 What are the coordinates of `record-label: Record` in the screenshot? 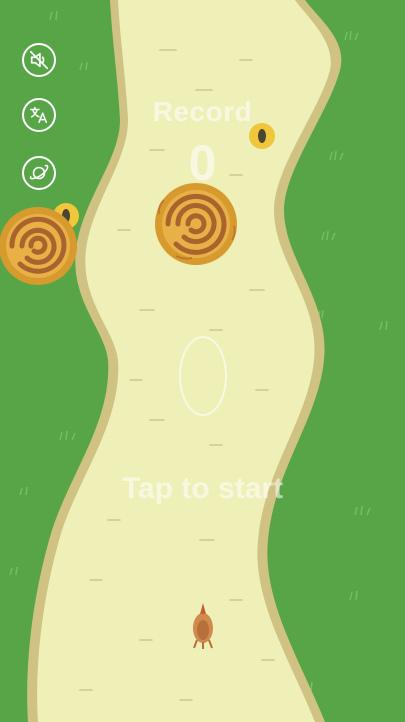 It's located at (202, 111).